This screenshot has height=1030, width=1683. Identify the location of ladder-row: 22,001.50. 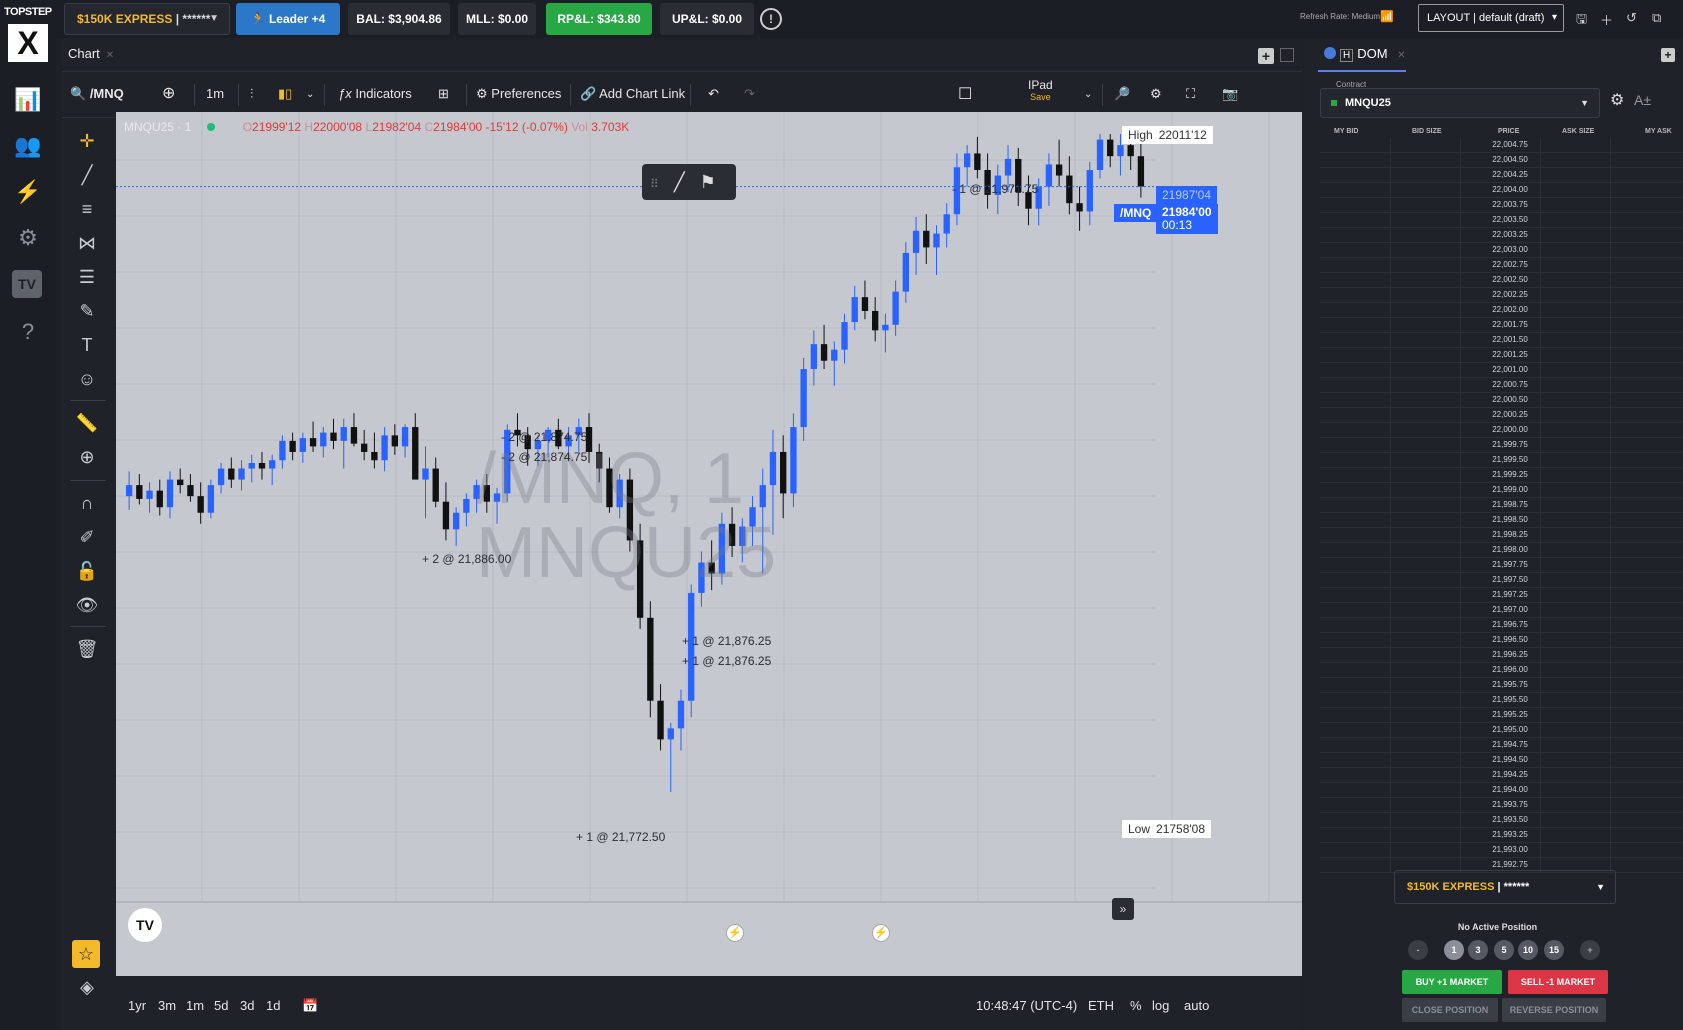
(1501, 340).